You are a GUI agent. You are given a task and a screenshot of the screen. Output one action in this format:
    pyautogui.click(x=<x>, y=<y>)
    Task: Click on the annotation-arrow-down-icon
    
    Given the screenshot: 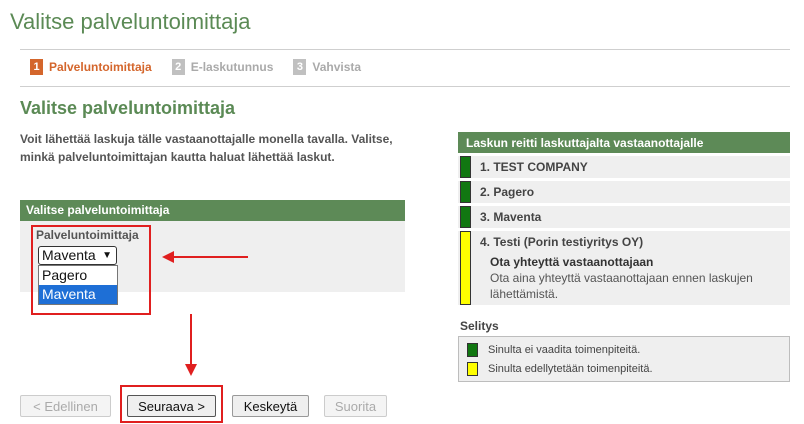 What is the action you would take?
    pyautogui.click(x=191, y=370)
    